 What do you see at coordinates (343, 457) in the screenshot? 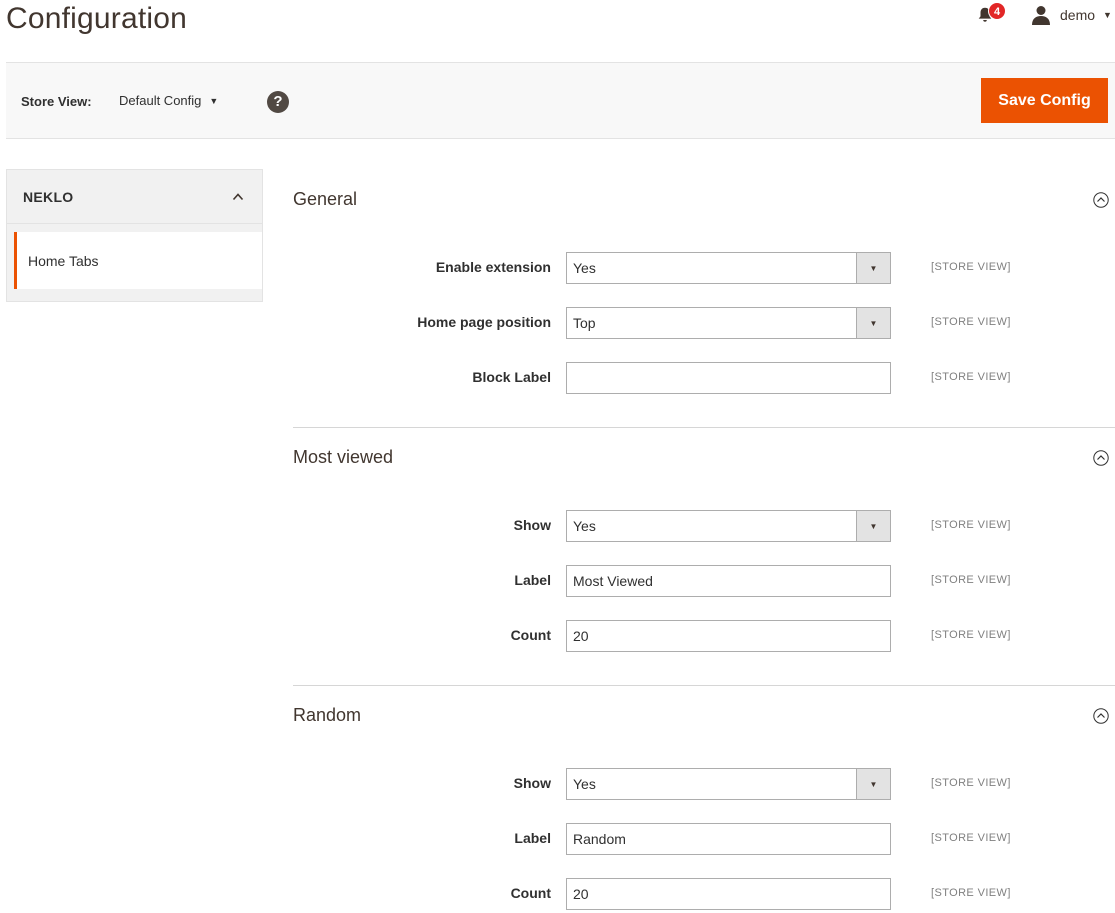
I see `section-title: Most viewed` at bounding box center [343, 457].